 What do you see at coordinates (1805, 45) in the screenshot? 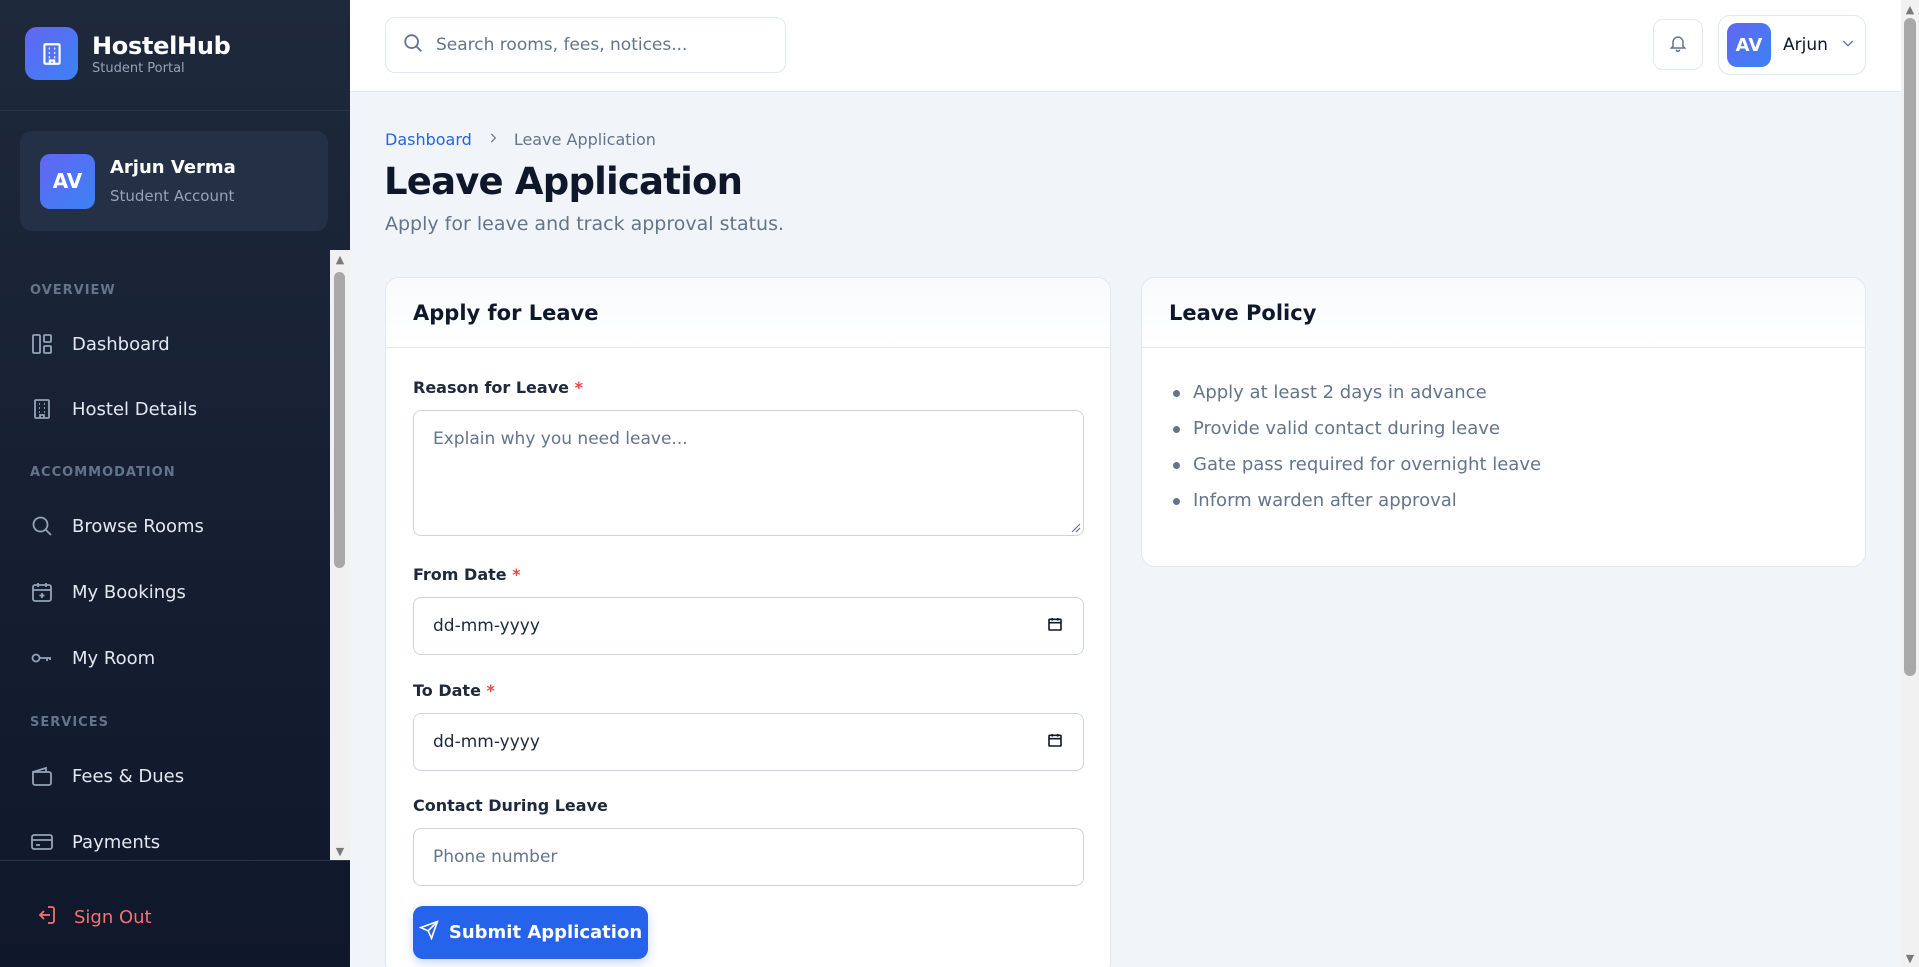
I see `profile-name: Arjun` at bounding box center [1805, 45].